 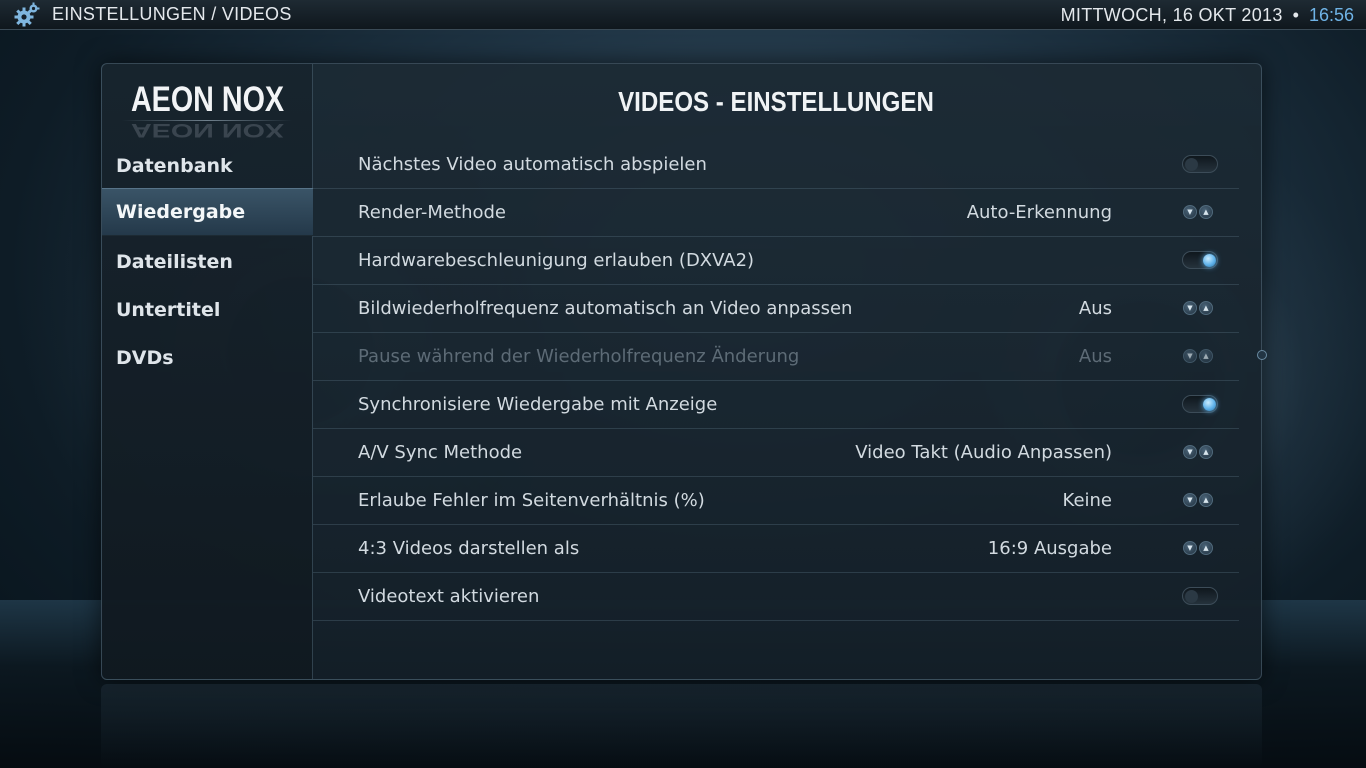 I want to click on setting-row-teletext: Videotext aktivieren, so click(x=776, y=597).